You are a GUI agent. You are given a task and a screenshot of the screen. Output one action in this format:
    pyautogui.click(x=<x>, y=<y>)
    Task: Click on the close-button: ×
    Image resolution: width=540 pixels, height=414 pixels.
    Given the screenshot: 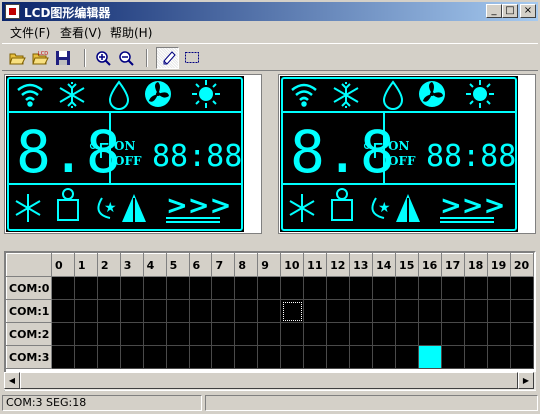 What is the action you would take?
    pyautogui.click(x=528, y=11)
    